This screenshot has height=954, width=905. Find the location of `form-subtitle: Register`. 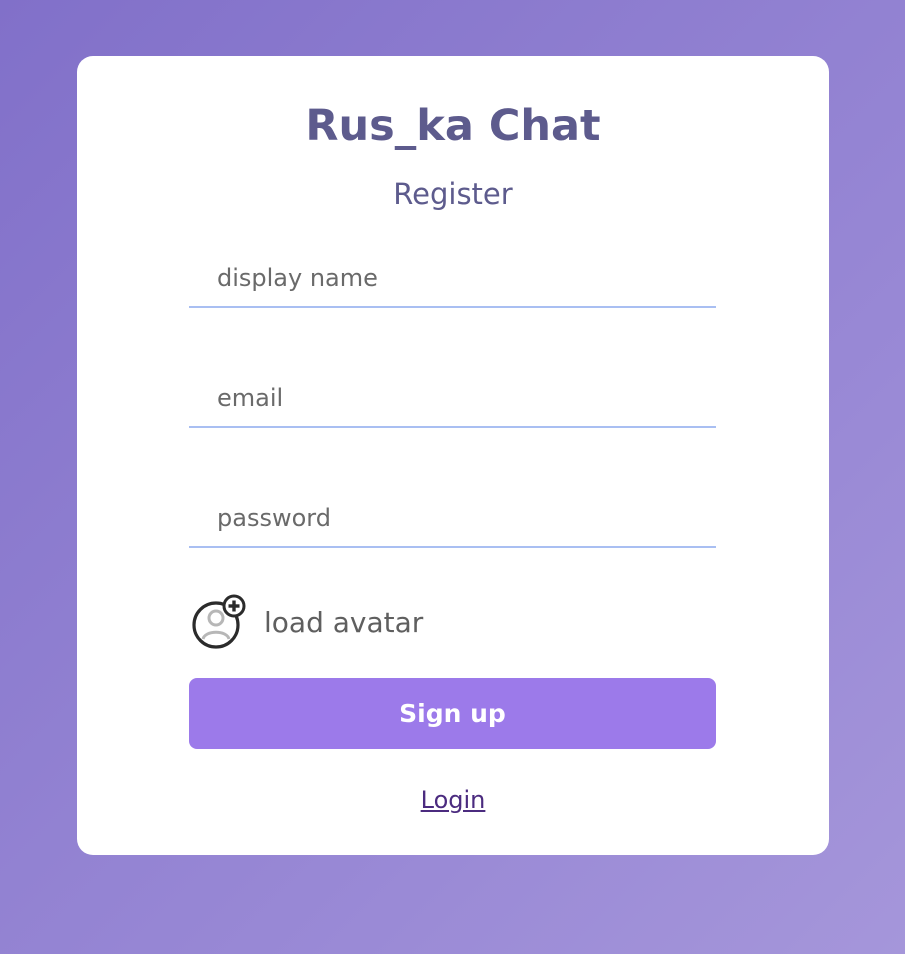

form-subtitle: Register is located at coordinates (453, 194).